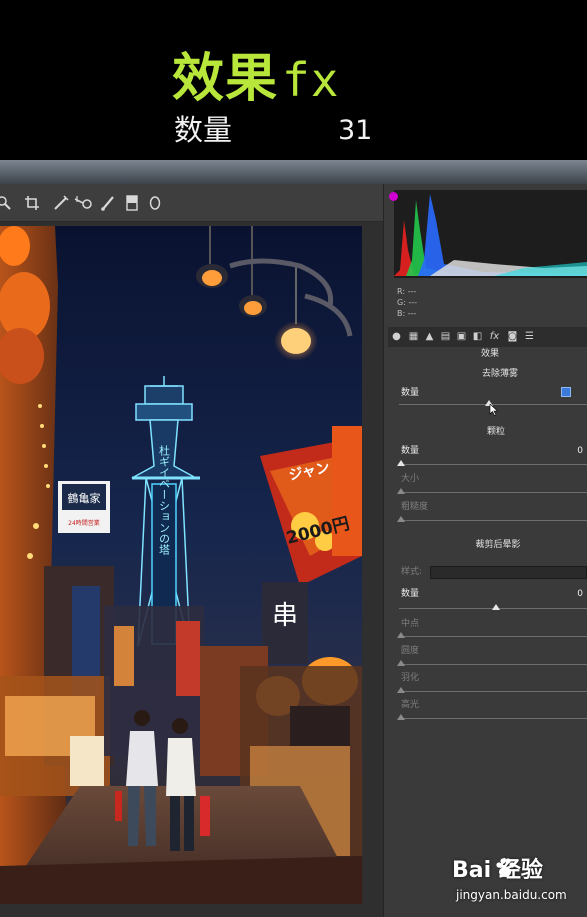 This screenshot has width=587, height=917. What do you see at coordinates (396, 336) in the screenshot?
I see `basic-tab-icon: ●` at bounding box center [396, 336].